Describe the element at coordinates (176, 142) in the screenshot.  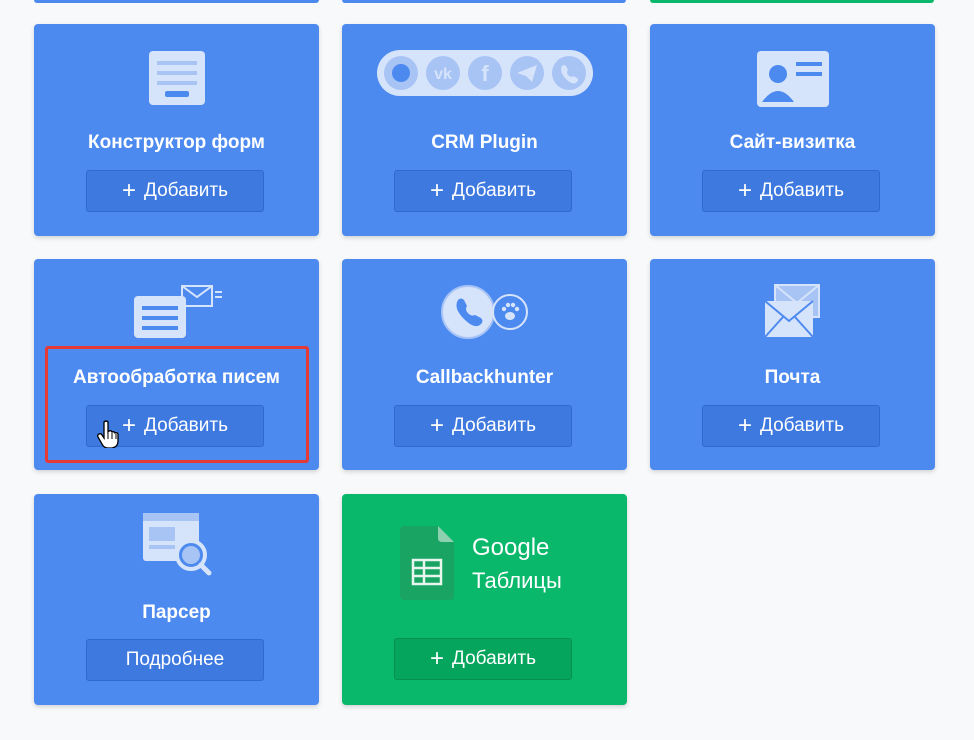
I see `card-title: Конструктор форм` at that location.